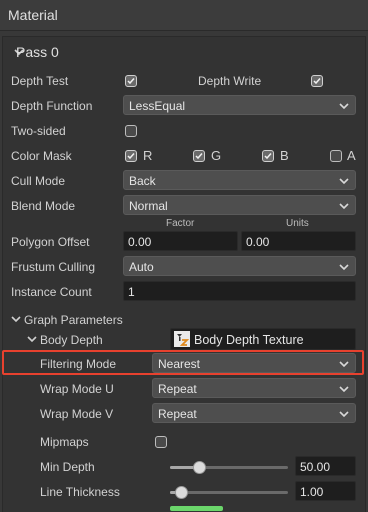 The width and height of the screenshot is (368, 512). Describe the element at coordinates (161, 442) in the screenshot. I see `mipmaps-checkbox` at that location.